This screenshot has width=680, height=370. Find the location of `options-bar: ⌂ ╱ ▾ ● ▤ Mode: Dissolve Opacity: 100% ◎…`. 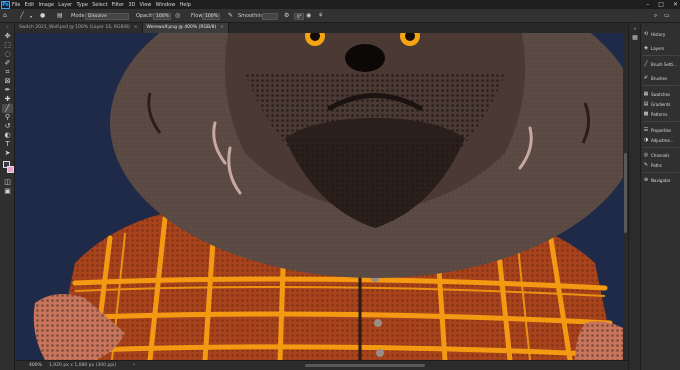

options-bar: ⌂ ╱ ▾ ● ▤ Mode: Dissolve Opacity: 100% ◎… is located at coordinates (340, 16).